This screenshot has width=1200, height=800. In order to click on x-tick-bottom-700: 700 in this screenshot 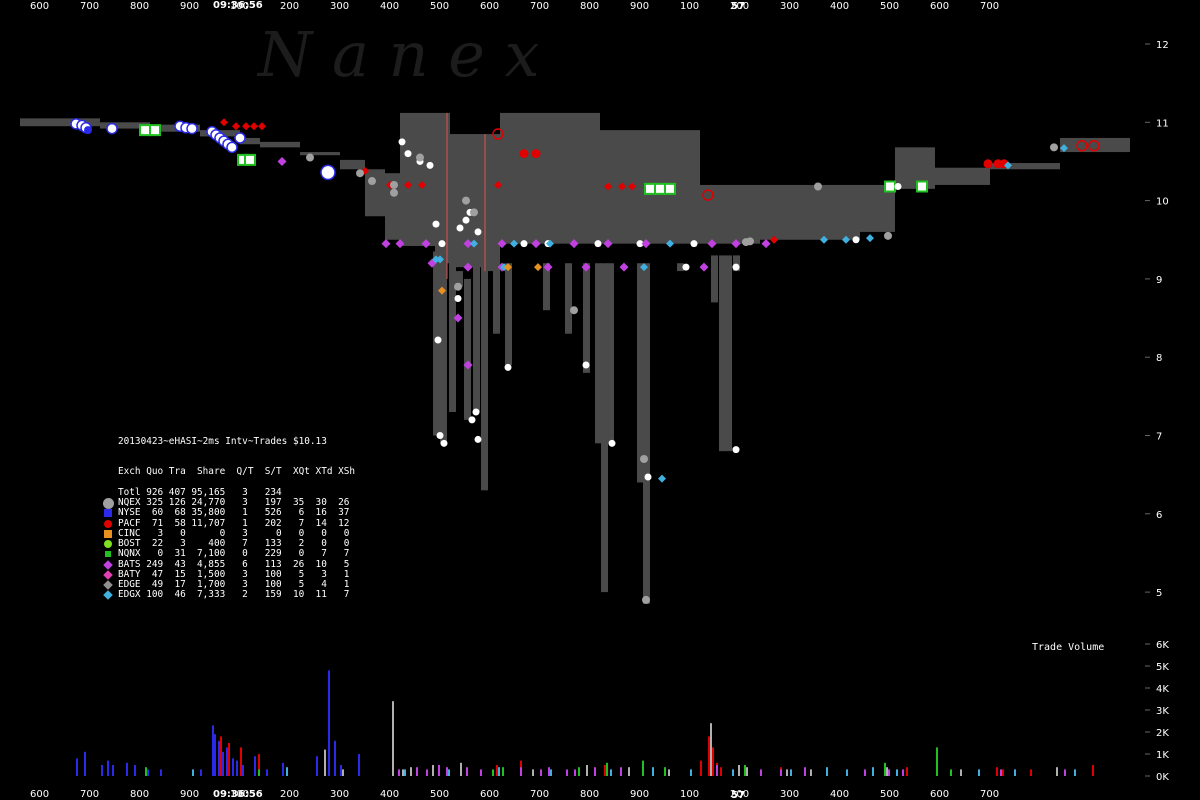, I will do `click(989, 794)`.